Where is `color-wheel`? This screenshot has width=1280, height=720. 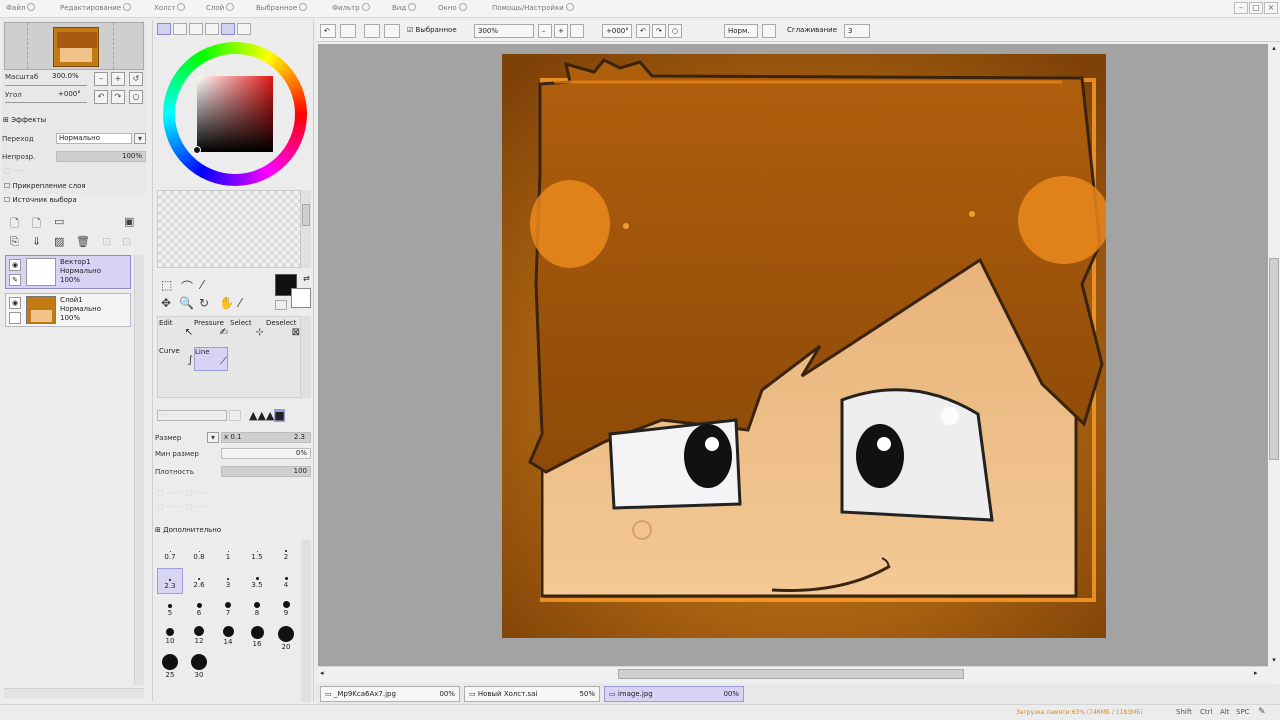
color-wheel is located at coordinates (235, 114).